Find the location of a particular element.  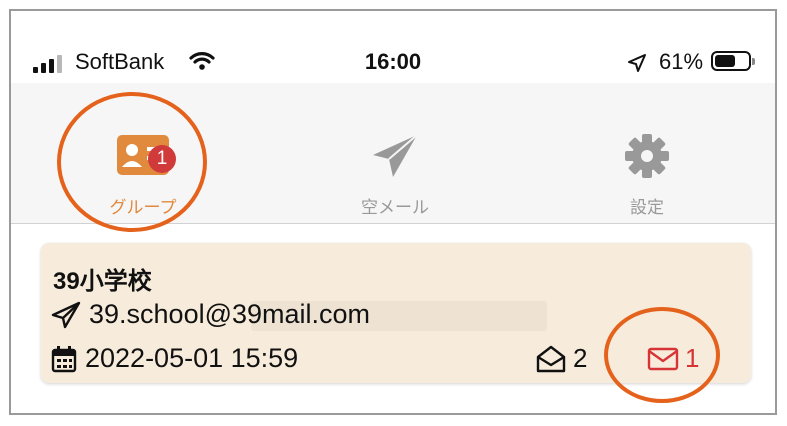

tab-settings: 設定 is located at coordinates (647, 153).